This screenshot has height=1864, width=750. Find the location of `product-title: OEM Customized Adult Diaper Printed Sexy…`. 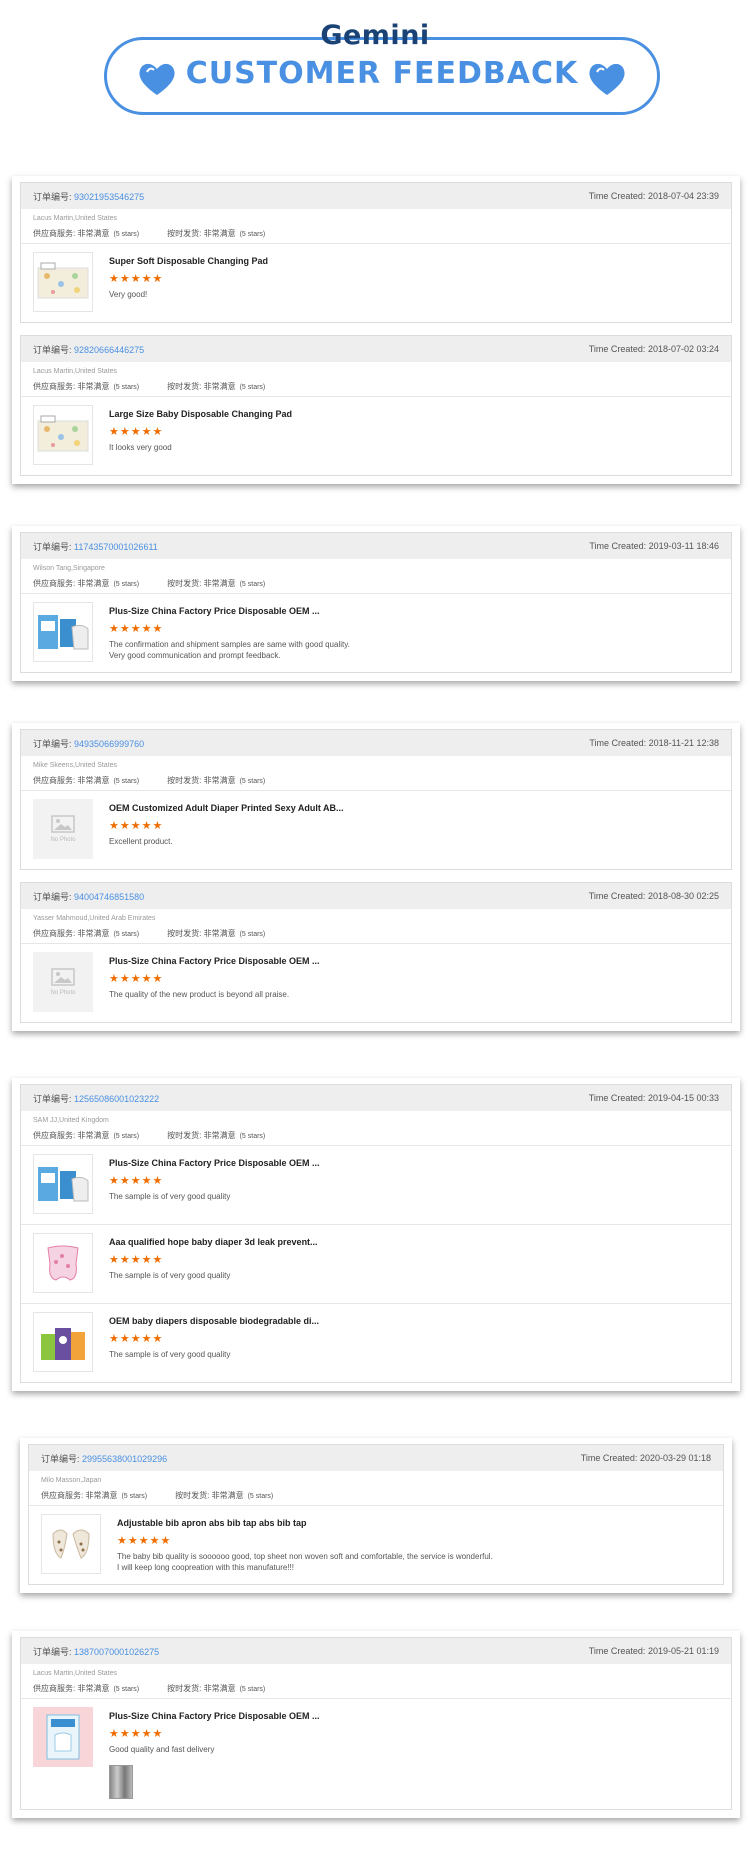

product-title: OEM Customized Adult Diaper Printed Sexy… is located at coordinates (226, 808).